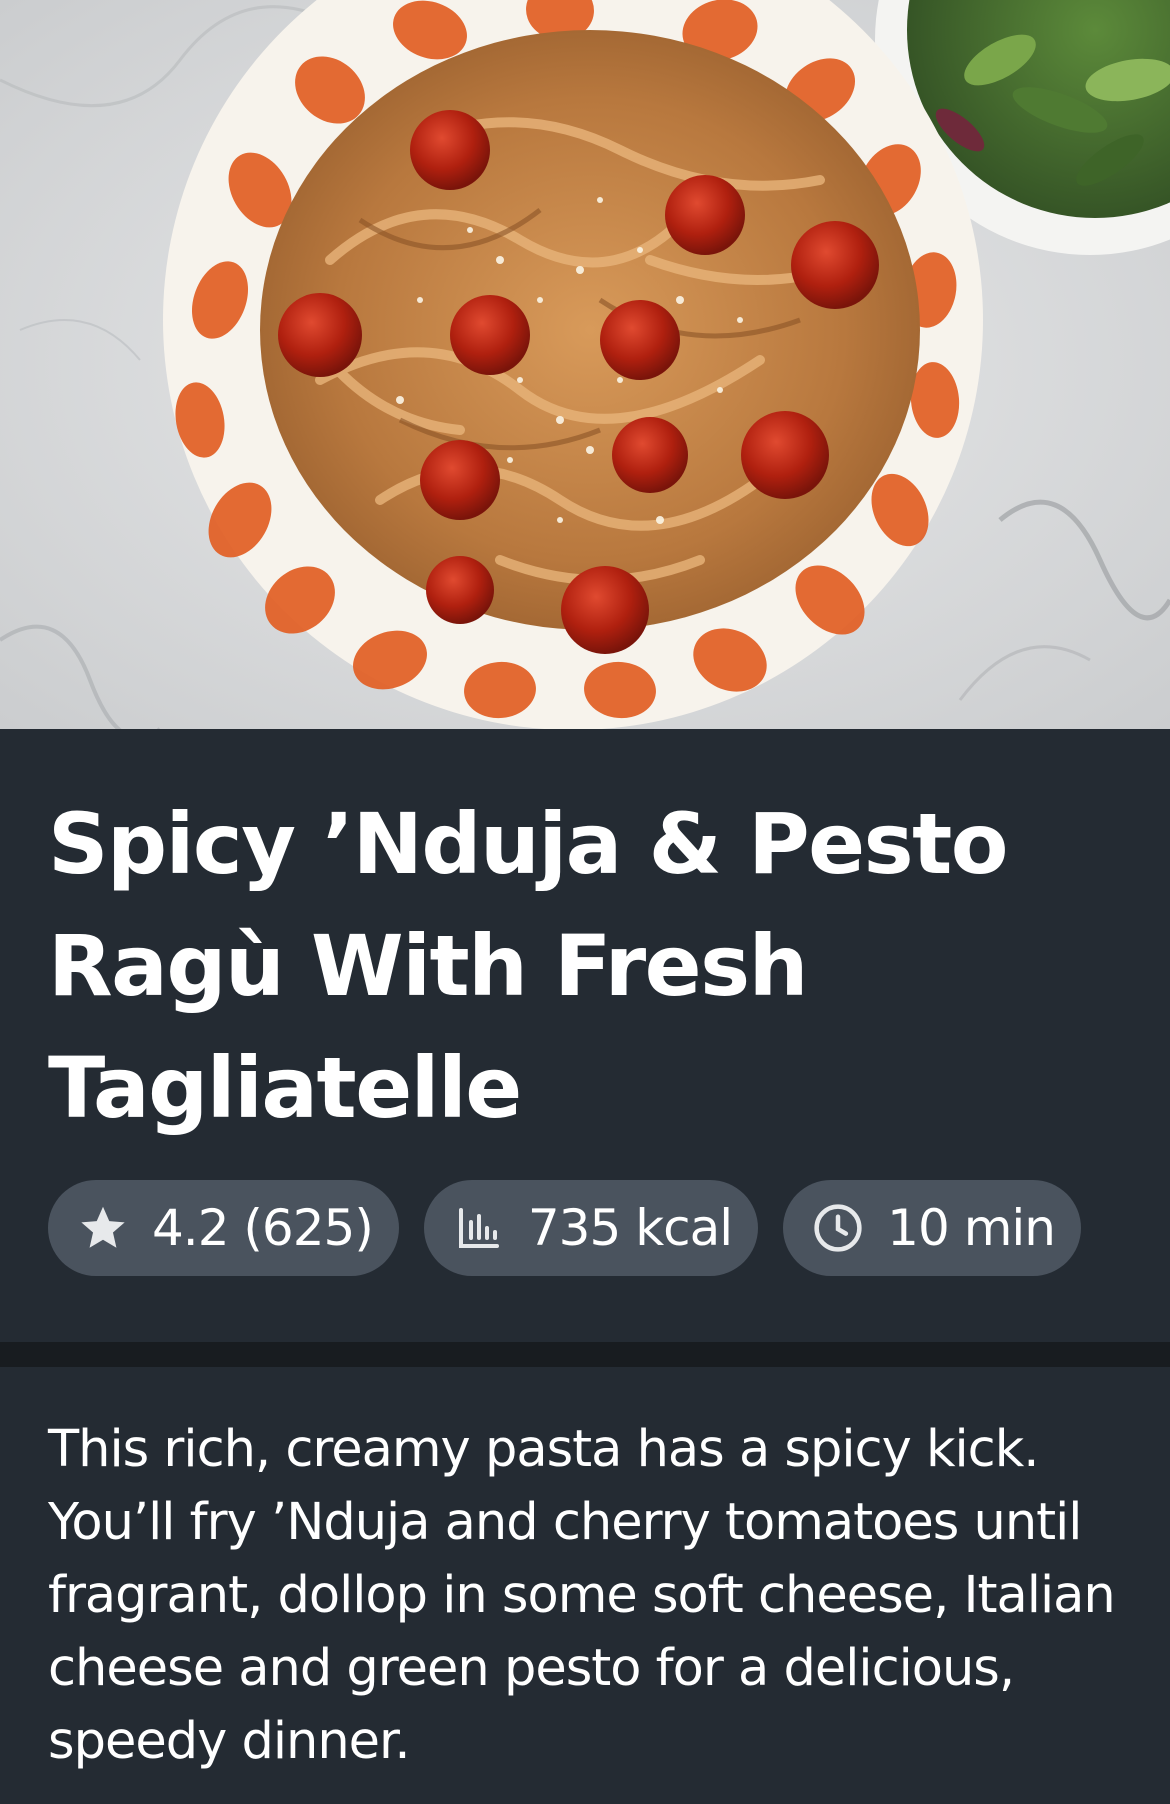 Image resolution: width=1170 pixels, height=1804 pixels. I want to click on clock-icon, so click(838, 1228).